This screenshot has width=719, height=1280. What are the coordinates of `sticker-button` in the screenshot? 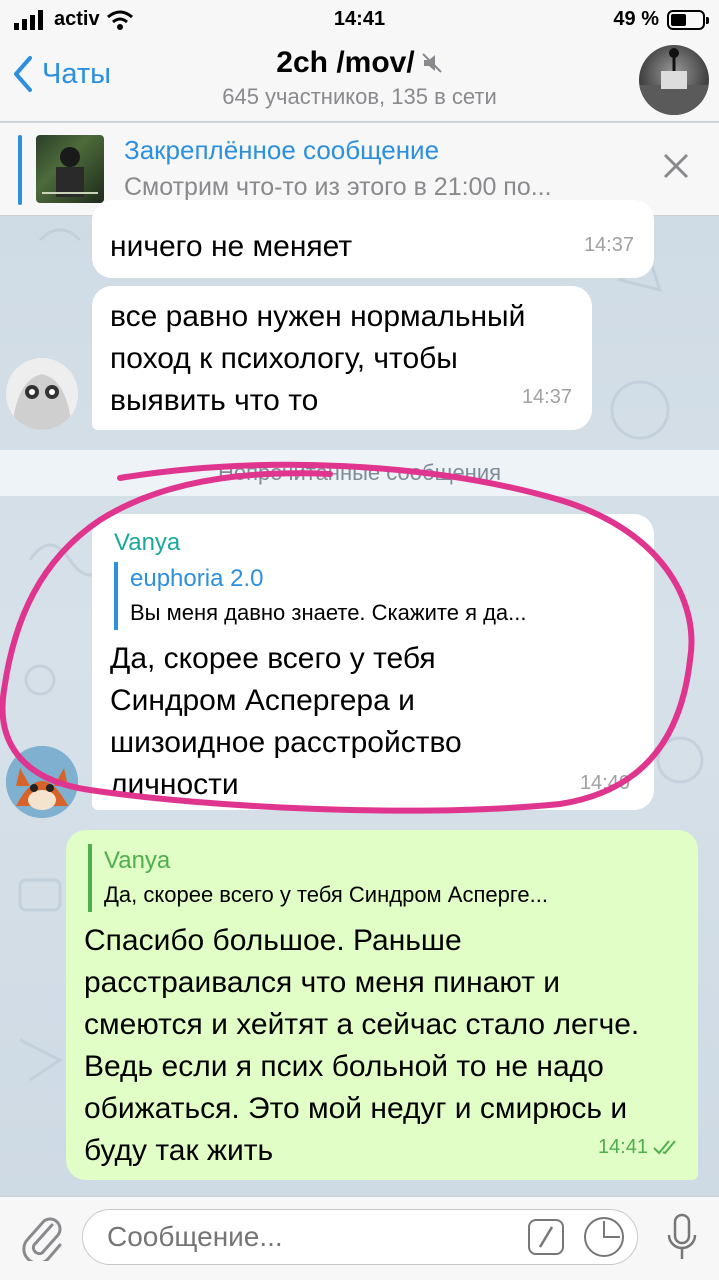 It's located at (604, 1237).